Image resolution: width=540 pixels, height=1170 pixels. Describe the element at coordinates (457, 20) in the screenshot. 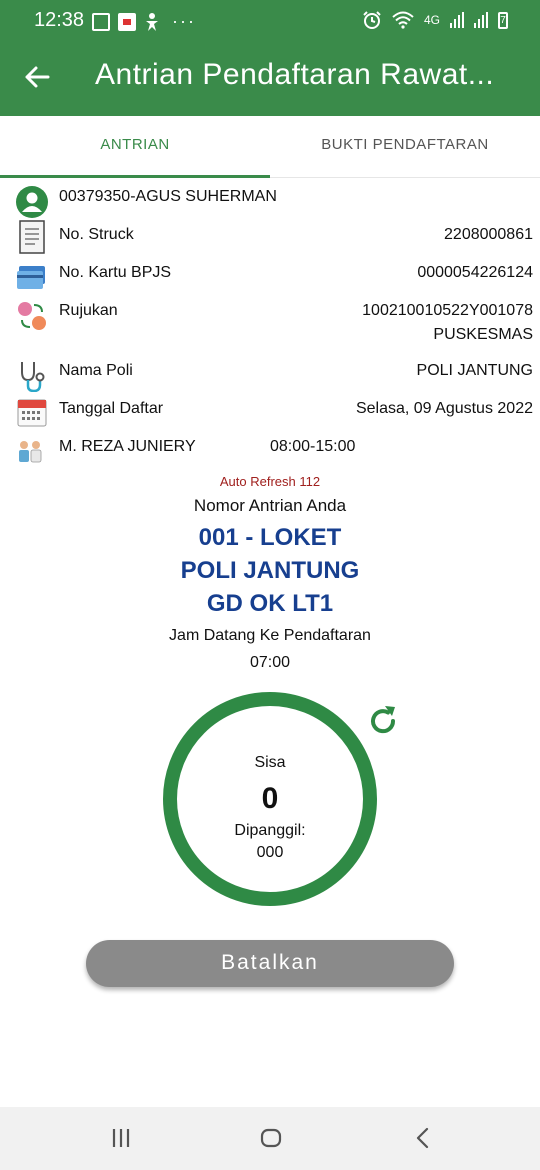

I see `signal-1-icon` at that location.